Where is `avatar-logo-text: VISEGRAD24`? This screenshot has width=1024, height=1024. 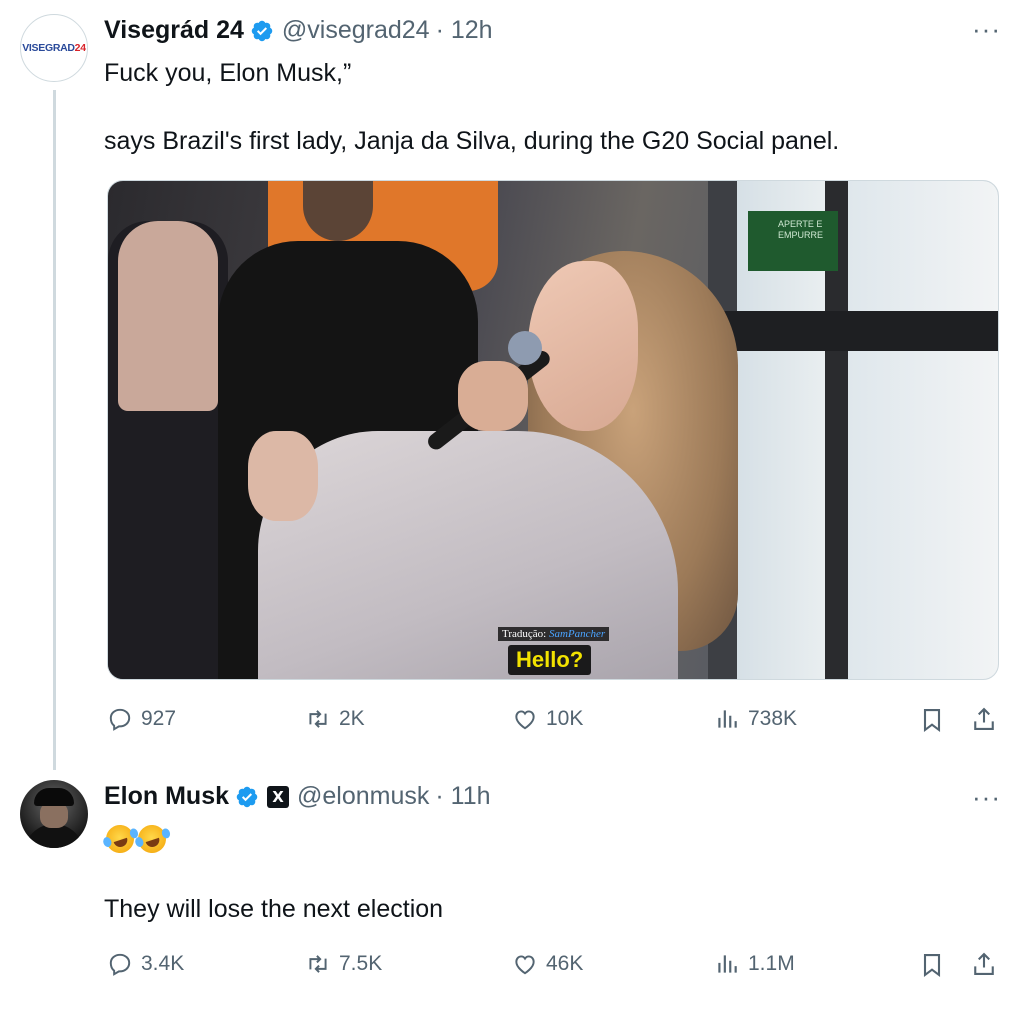 avatar-logo-text: VISEGRAD24 is located at coordinates (54, 48).